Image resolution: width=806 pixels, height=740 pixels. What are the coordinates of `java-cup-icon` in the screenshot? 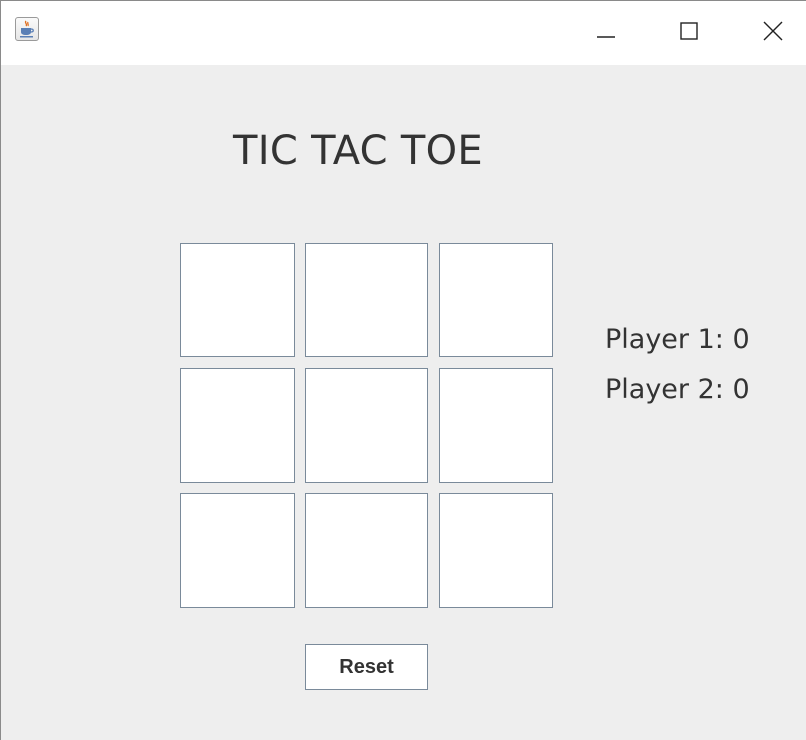 It's located at (27, 29).